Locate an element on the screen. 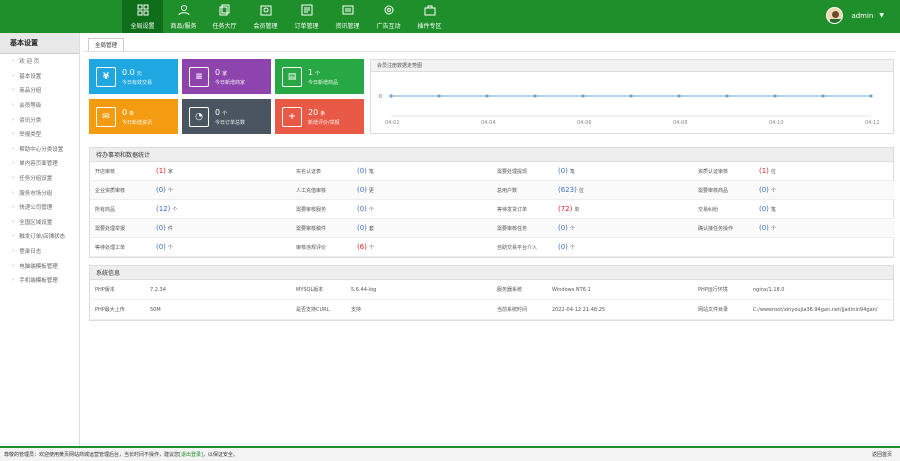  sidebar-item: 基本设置 is located at coordinates (39, 76).